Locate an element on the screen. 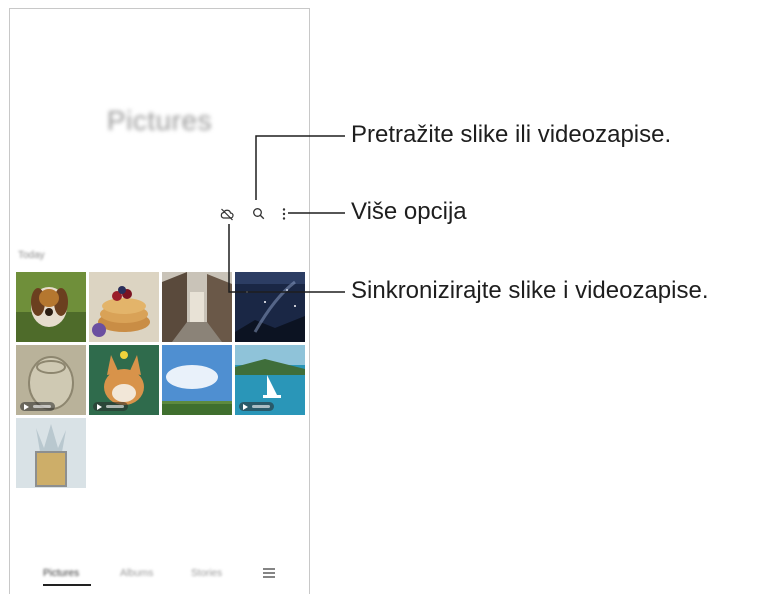 The height and width of the screenshot is (594, 757). callout-search: Pretražite slike ili videozapise. is located at coordinates (511, 134).